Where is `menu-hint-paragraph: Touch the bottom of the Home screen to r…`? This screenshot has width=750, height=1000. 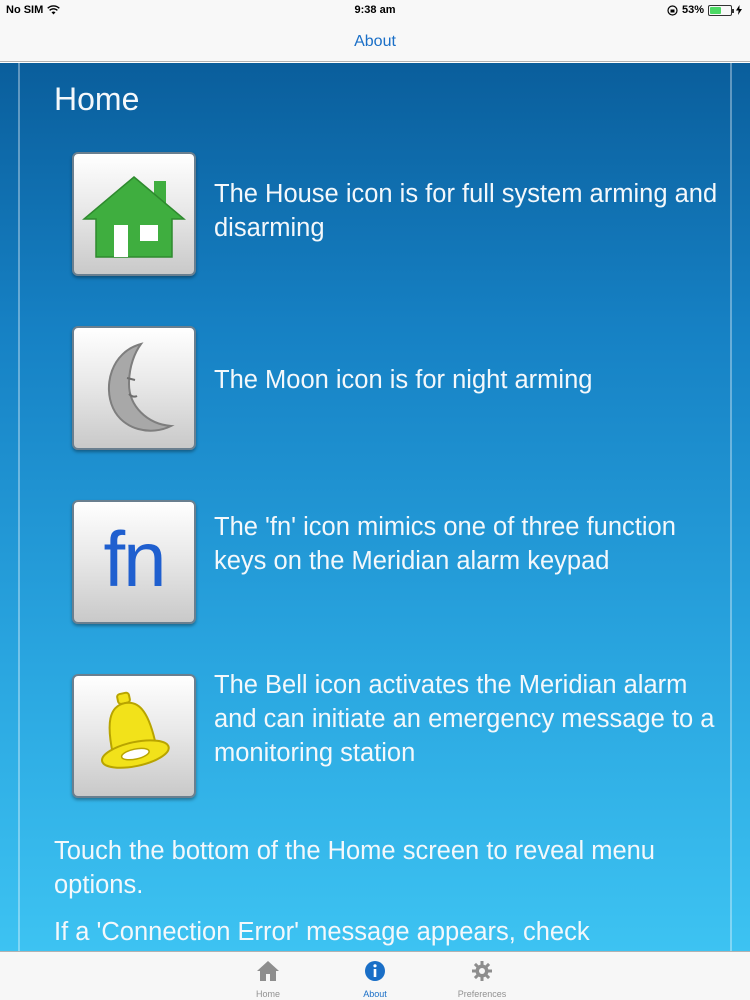 menu-hint-paragraph: Touch the bottom of the Home screen to r… is located at coordinates (354, 868).